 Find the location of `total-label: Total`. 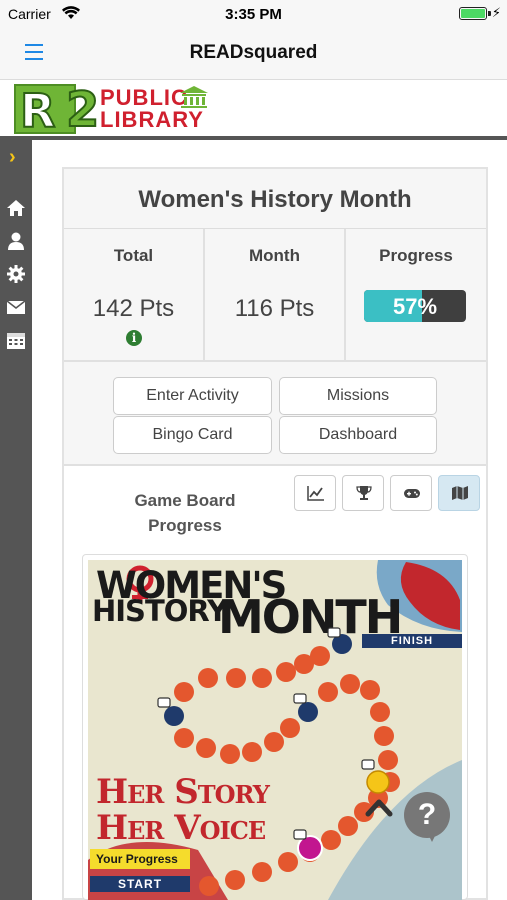

total-label: Total is located at coordinates (133, 255).